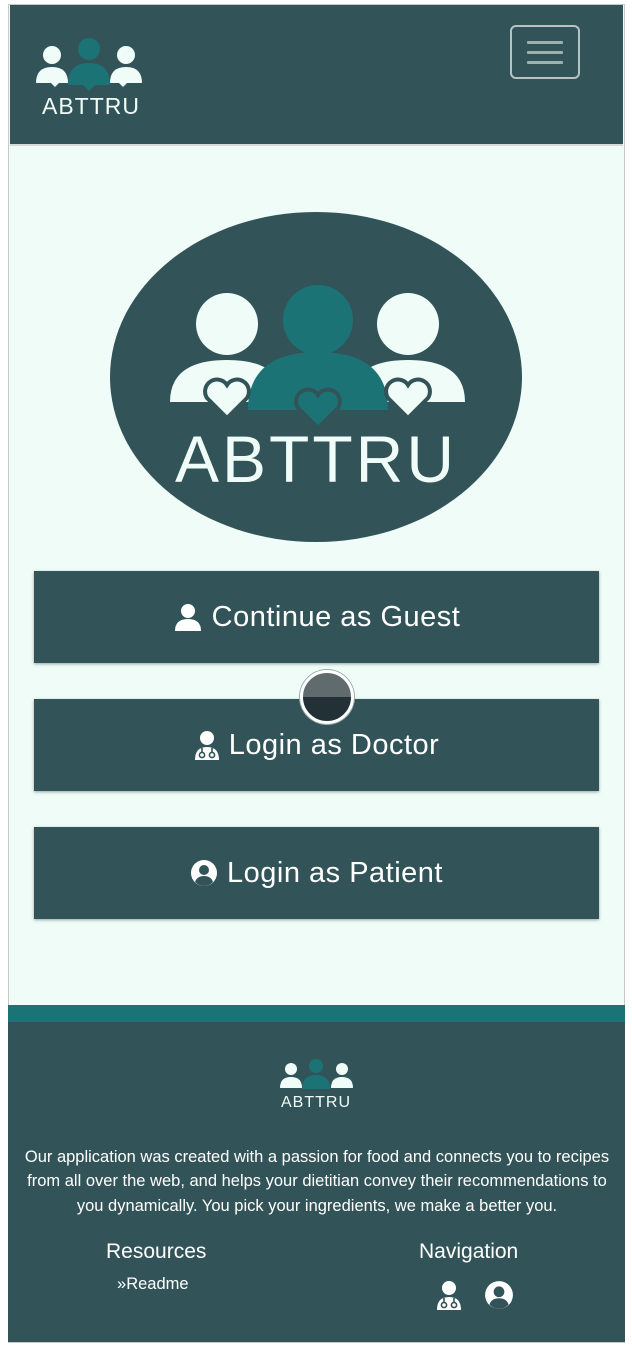 This screenshot has height=1348, width=632. Describe the element at coordinates (545, 42) in the screenshot. I see `hamburger-menu-icon` at that location.